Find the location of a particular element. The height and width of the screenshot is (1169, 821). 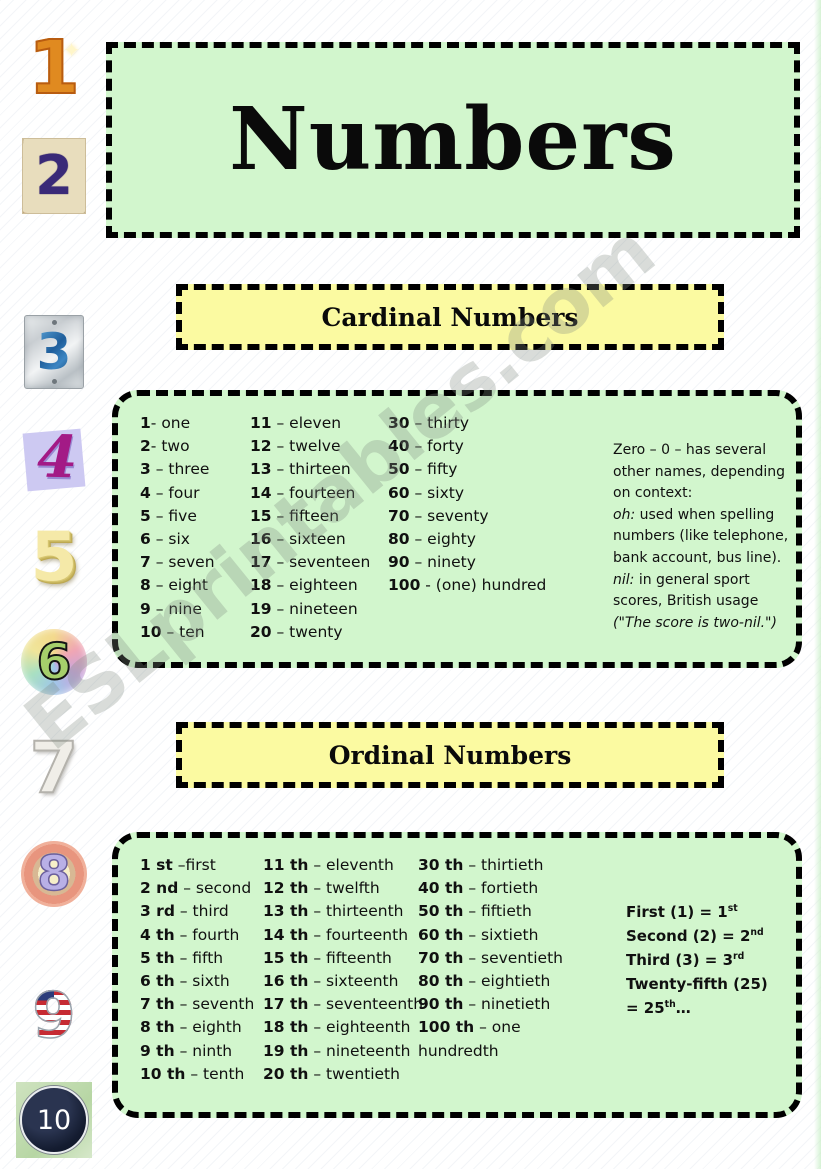

cardinal-word: – ten is located at coordinates (183, 631).